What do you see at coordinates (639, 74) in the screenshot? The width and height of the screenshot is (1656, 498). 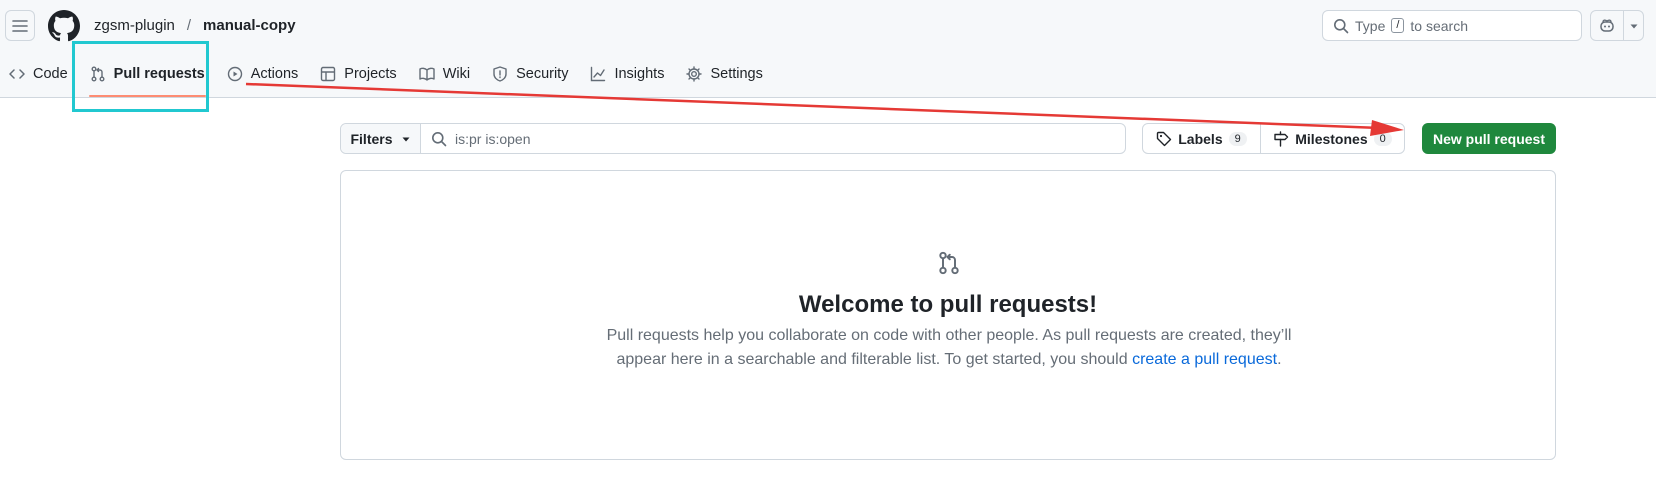 I see `tab-label: Insights` at bounding box center [639, 74].